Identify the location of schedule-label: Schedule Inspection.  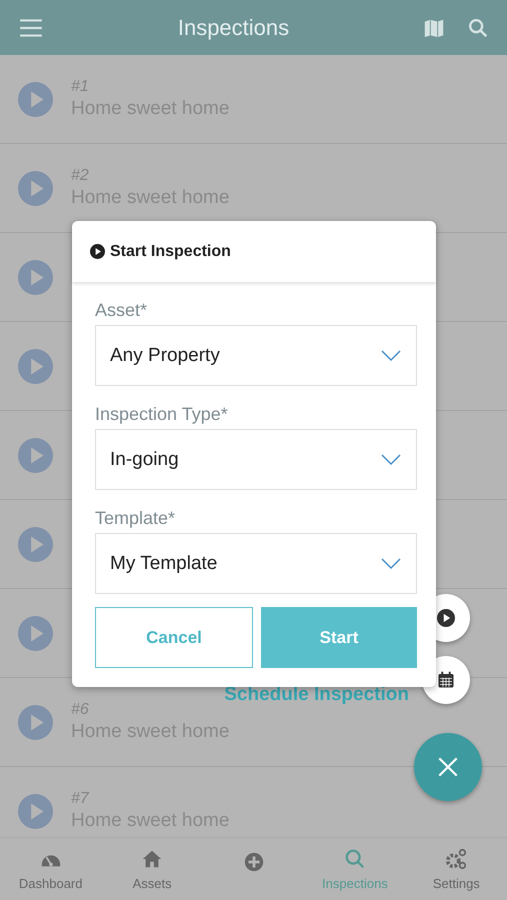
(316, 695).